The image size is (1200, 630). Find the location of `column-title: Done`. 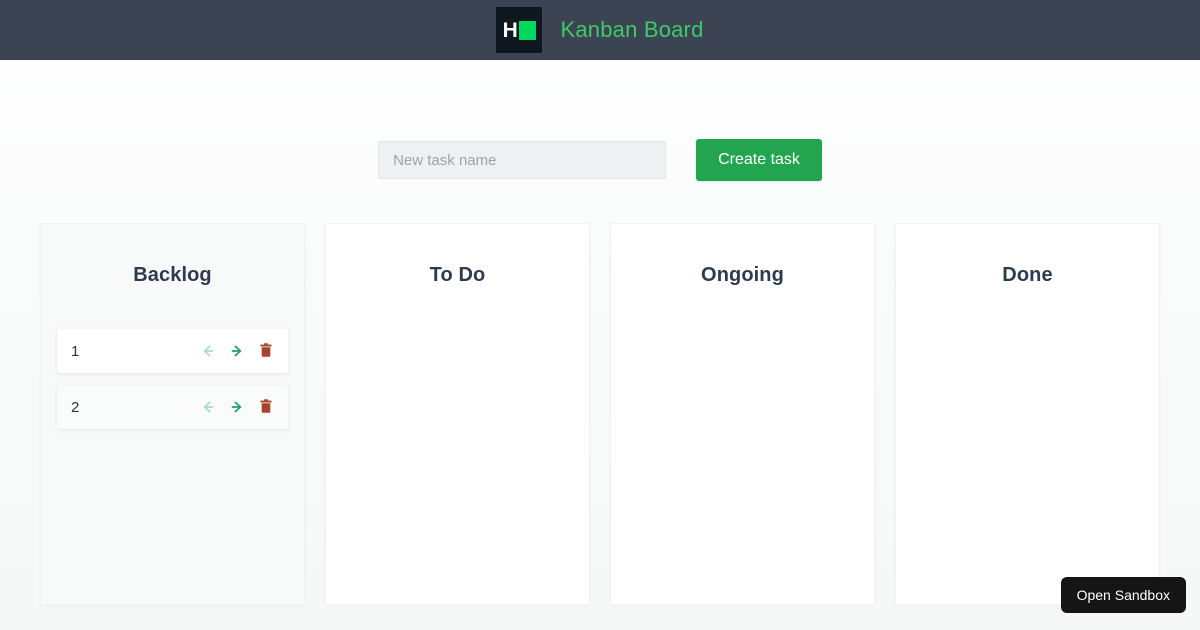

column-title: Done is located at coordinates (1027, 275).